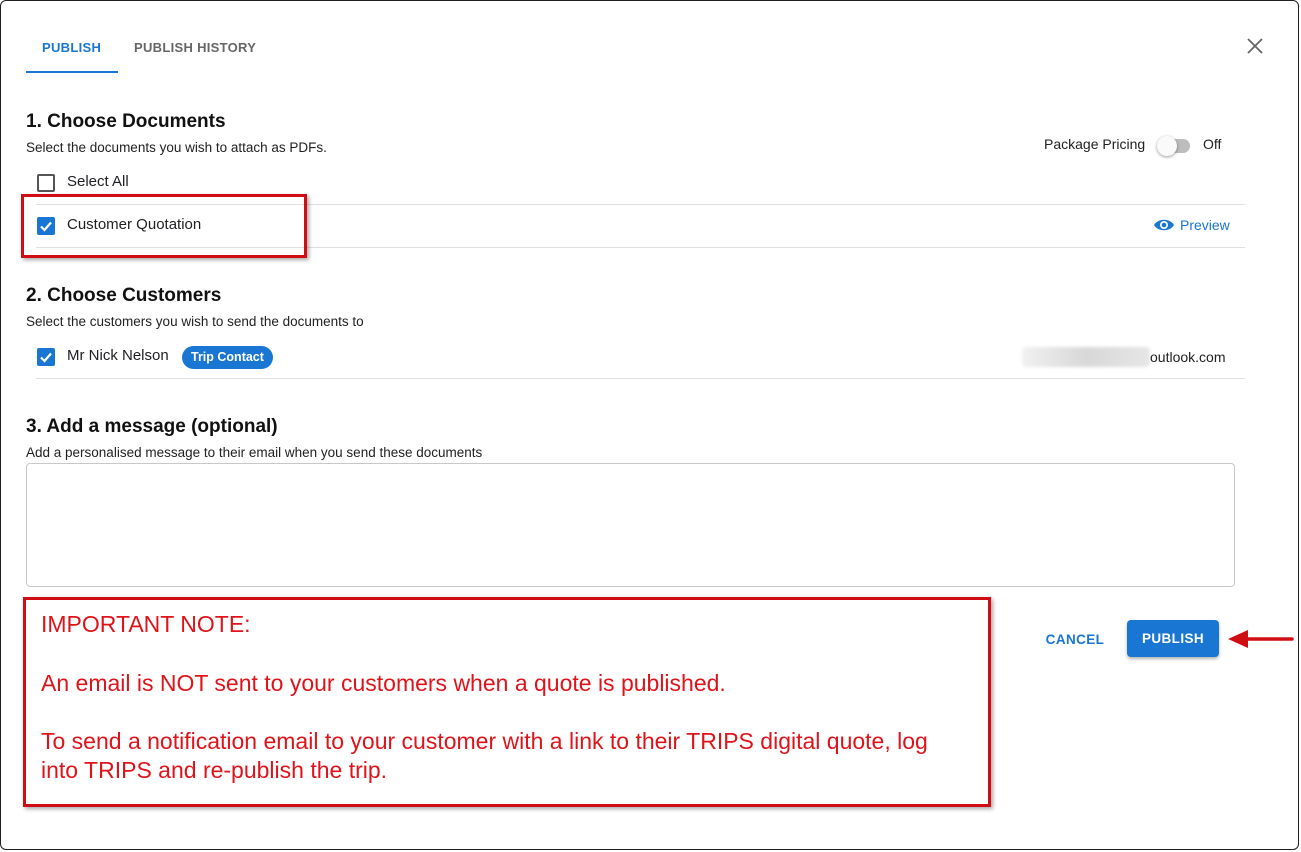 Image resolution: width=1301 pixels, height=852 pixels. Describe the element at coordinates (1167, 146) in the screenshot. I see `toggle-knob` at that location.